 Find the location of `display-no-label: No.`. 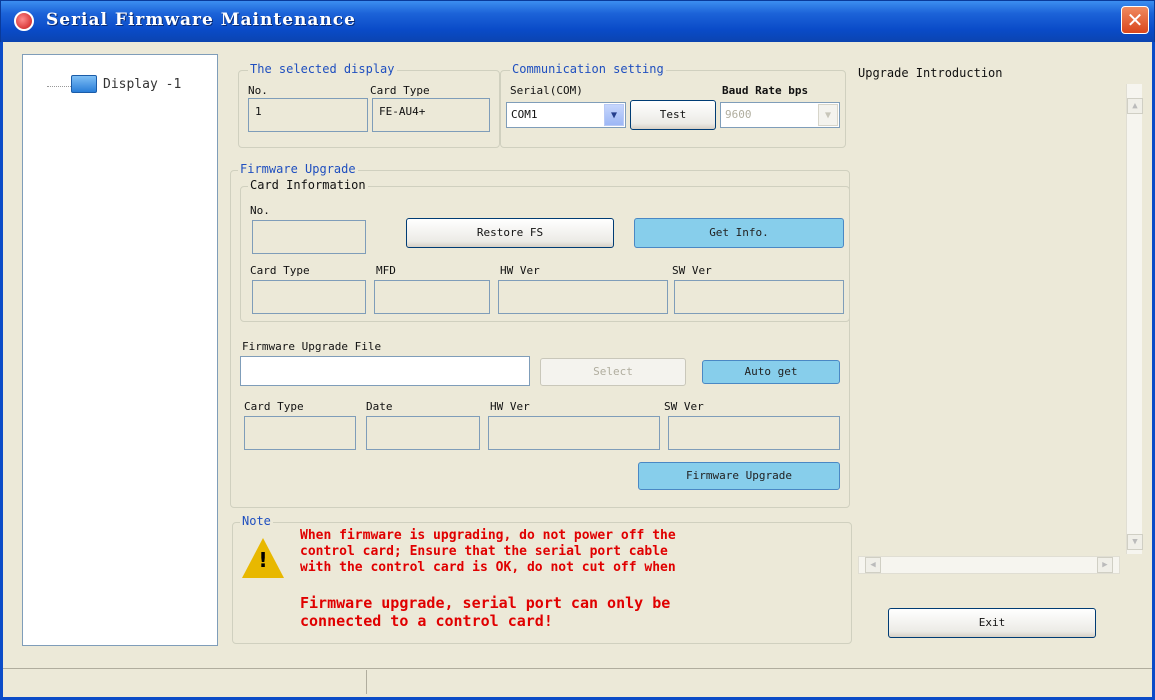

display-no-label: No. is located at coordinates (258, 90).